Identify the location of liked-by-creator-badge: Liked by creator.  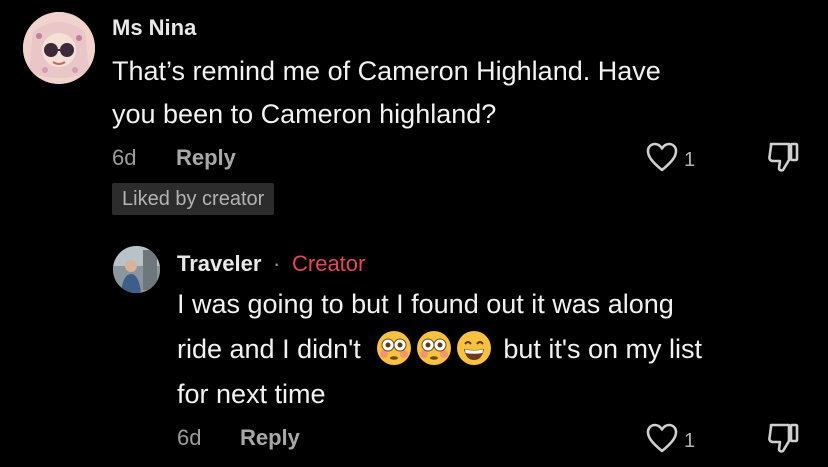
(193, 199).